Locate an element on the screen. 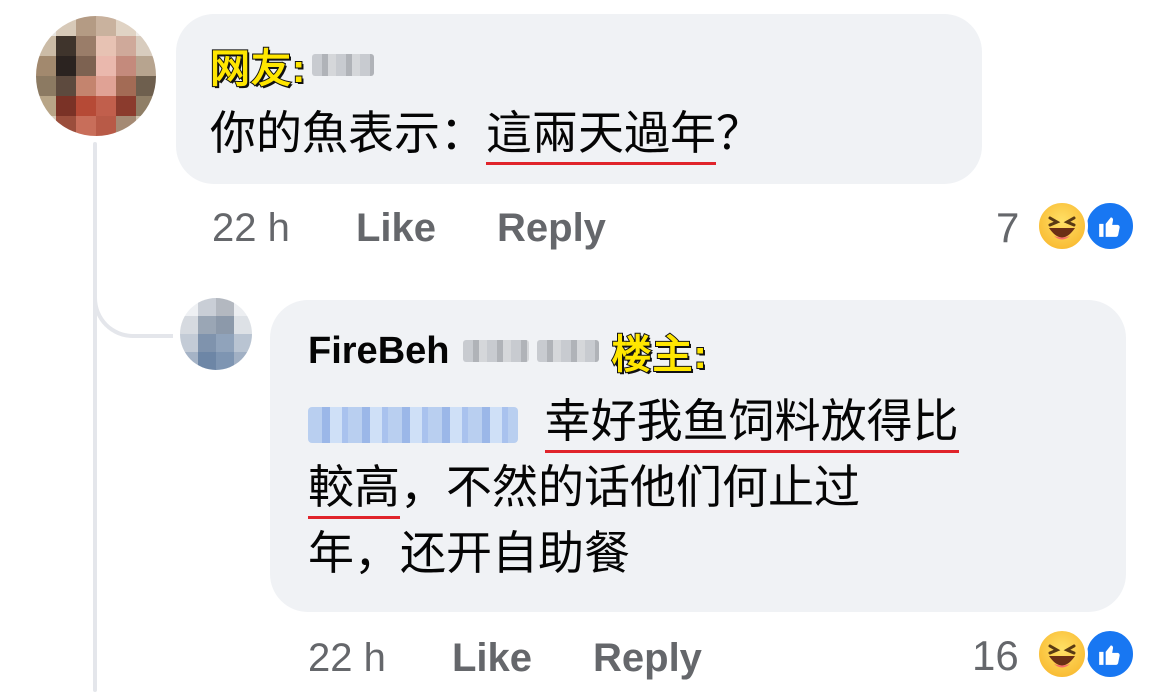  op-avatar is located at coordinates (216, 334).